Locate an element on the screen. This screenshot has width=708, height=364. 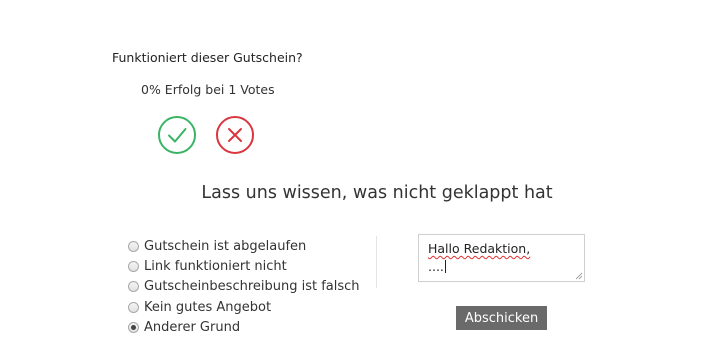
vote-yes-button is located at coordinates (177, 135).